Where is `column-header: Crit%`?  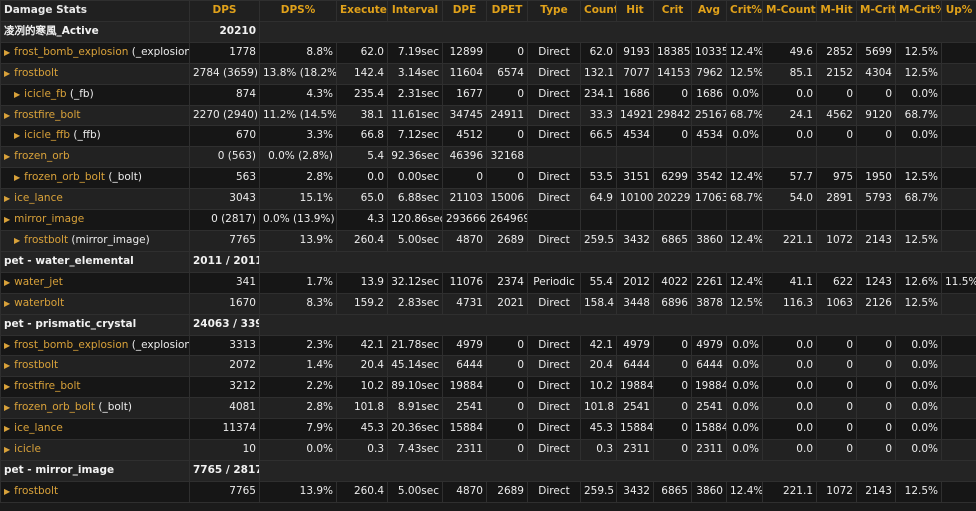 column-header: Crit% is located at coordinates (744, 11).